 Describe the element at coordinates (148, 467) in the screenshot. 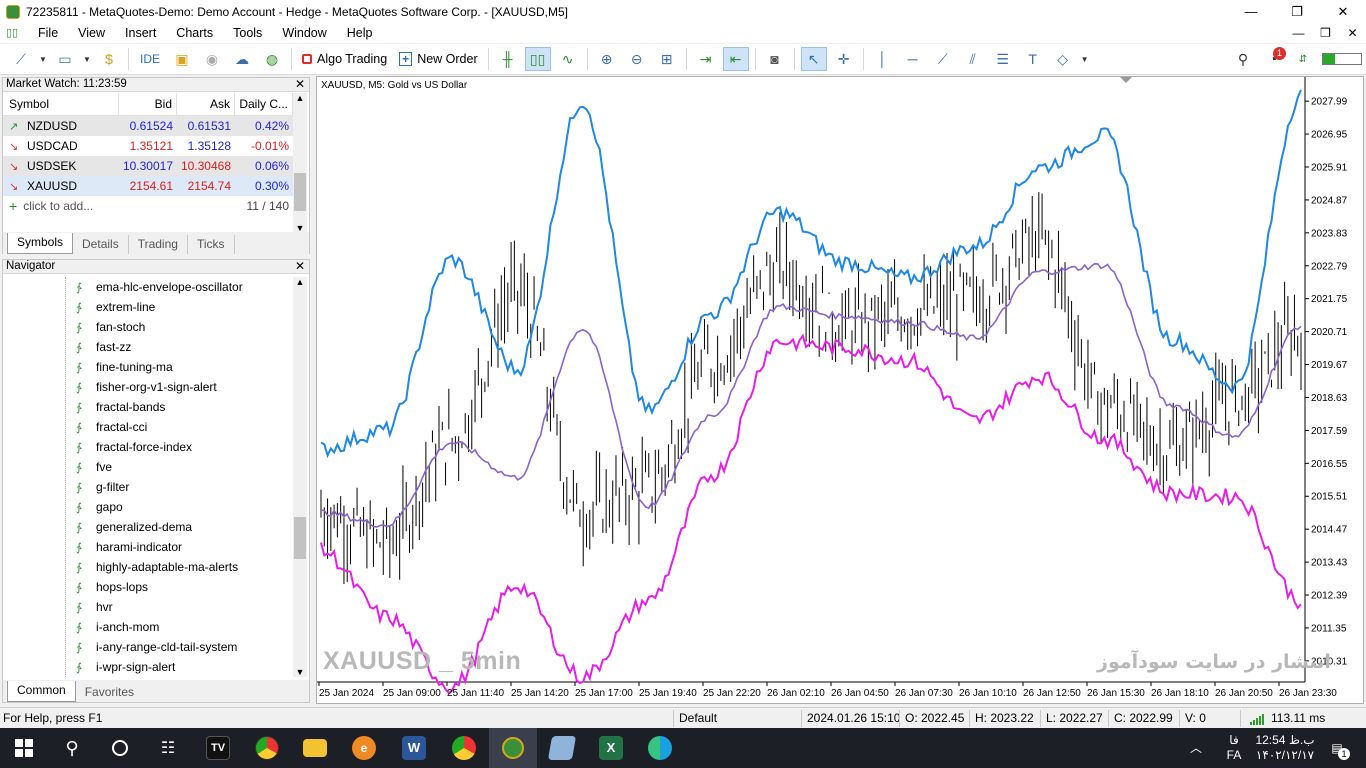

I see `list-item: ∱ fve` at that location.